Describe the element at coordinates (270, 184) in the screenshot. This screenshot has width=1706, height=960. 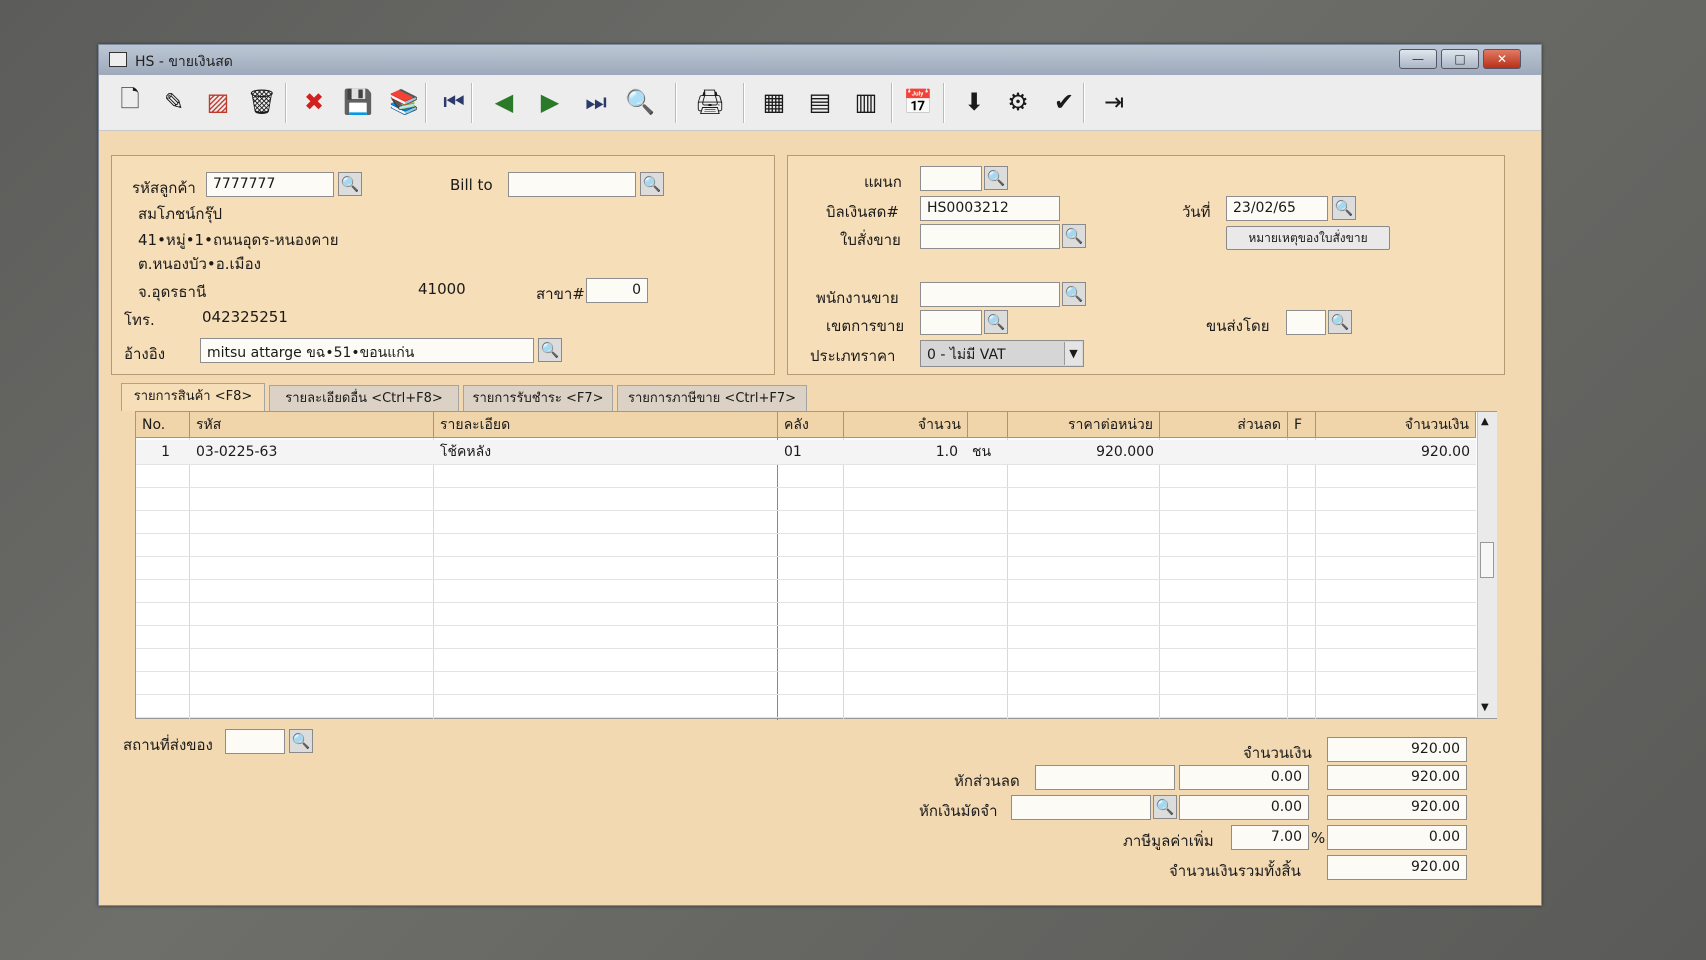
I see `customer-code-input: 7777777` at that location.